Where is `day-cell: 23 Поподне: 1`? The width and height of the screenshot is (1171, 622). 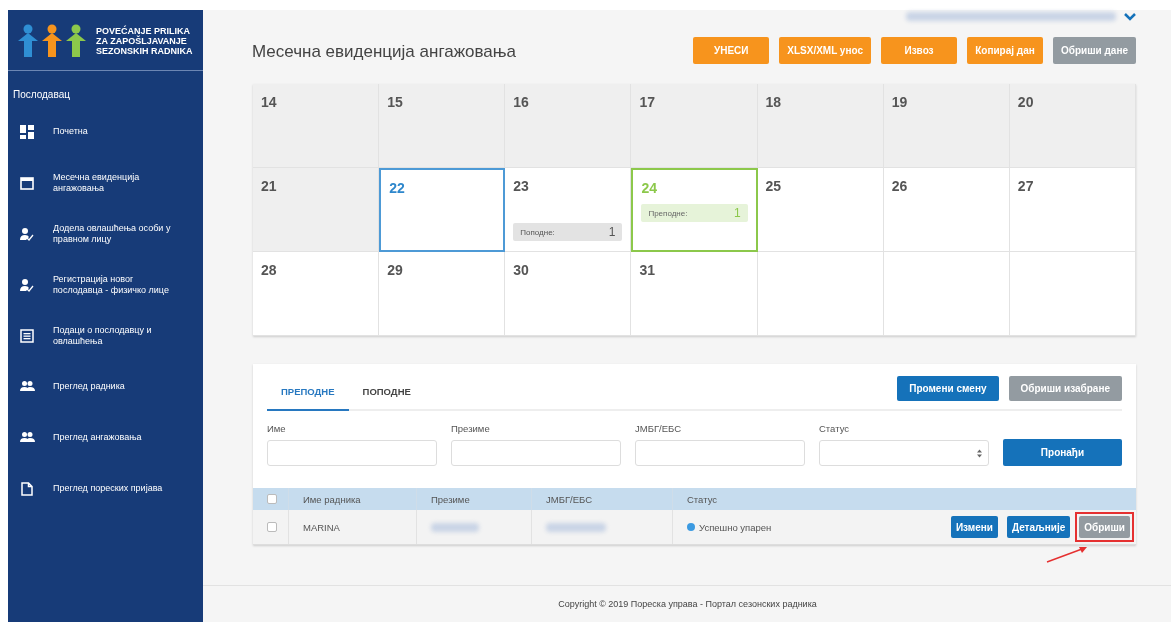 day-cell: 23 Поподне: 1 is located at coordinates (568, 210).